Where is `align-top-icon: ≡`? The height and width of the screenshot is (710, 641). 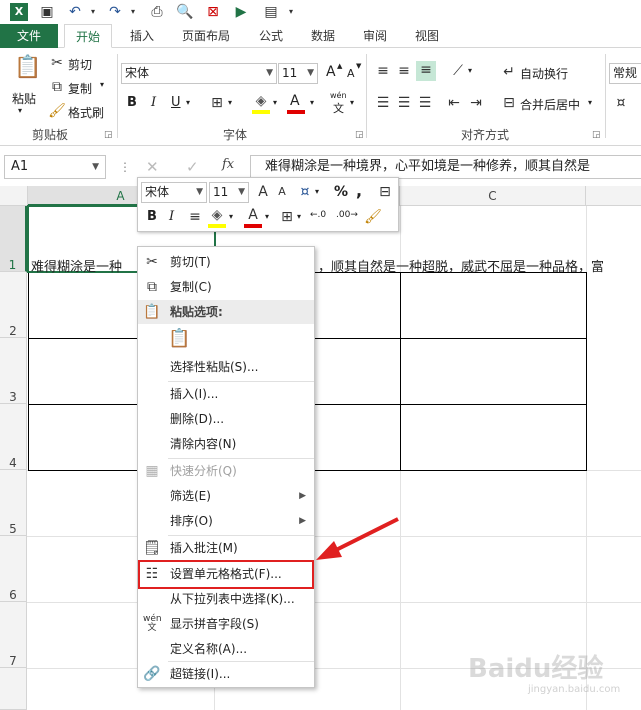 align-top-icon: ≡ is located at coordinates (383, 71).